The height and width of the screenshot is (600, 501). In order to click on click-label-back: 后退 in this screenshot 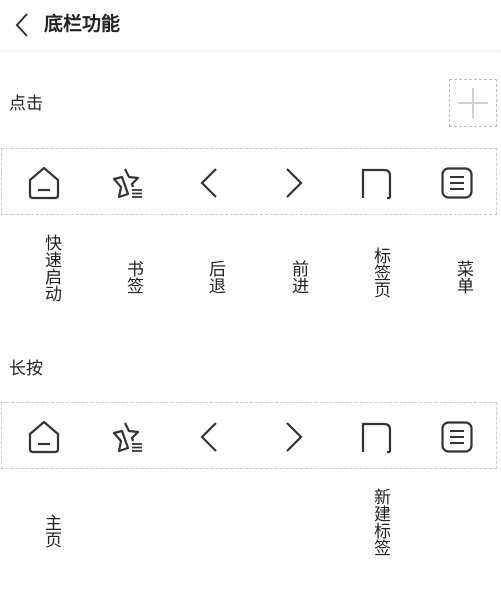, I will do `click(215, 277)`.